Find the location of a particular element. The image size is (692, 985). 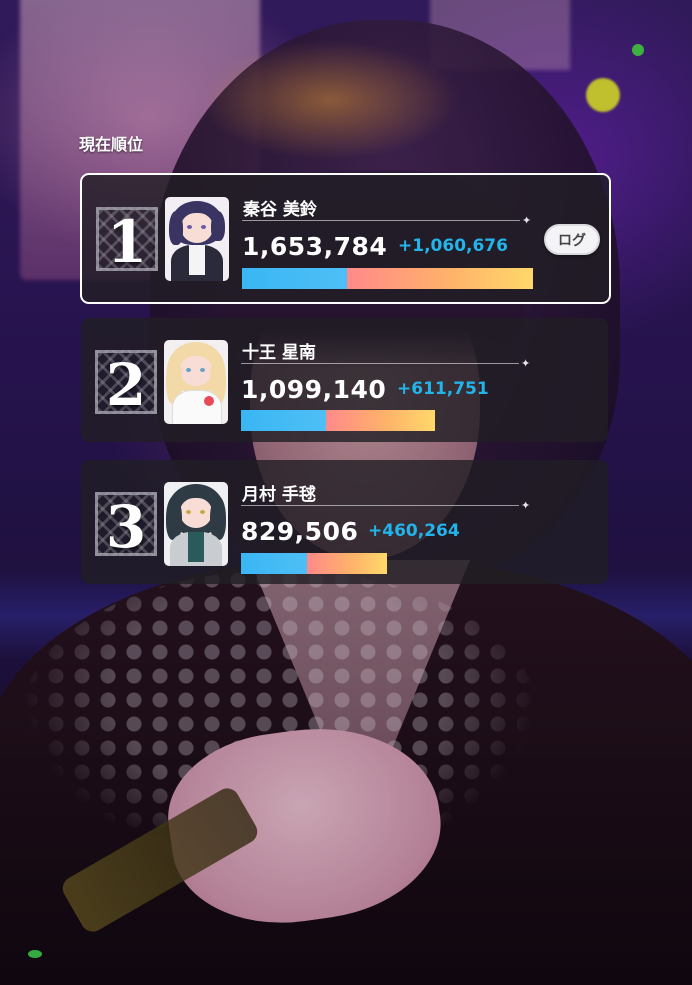

rank-badge-icon: 2 is located at coordinates (126, 384).